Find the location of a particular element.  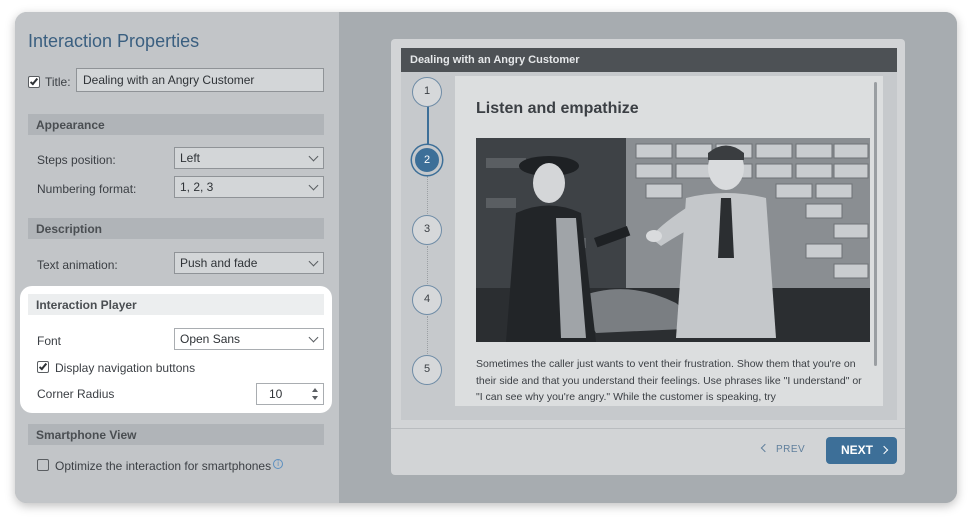

font-label: Font is located at coordinates (49, 341).